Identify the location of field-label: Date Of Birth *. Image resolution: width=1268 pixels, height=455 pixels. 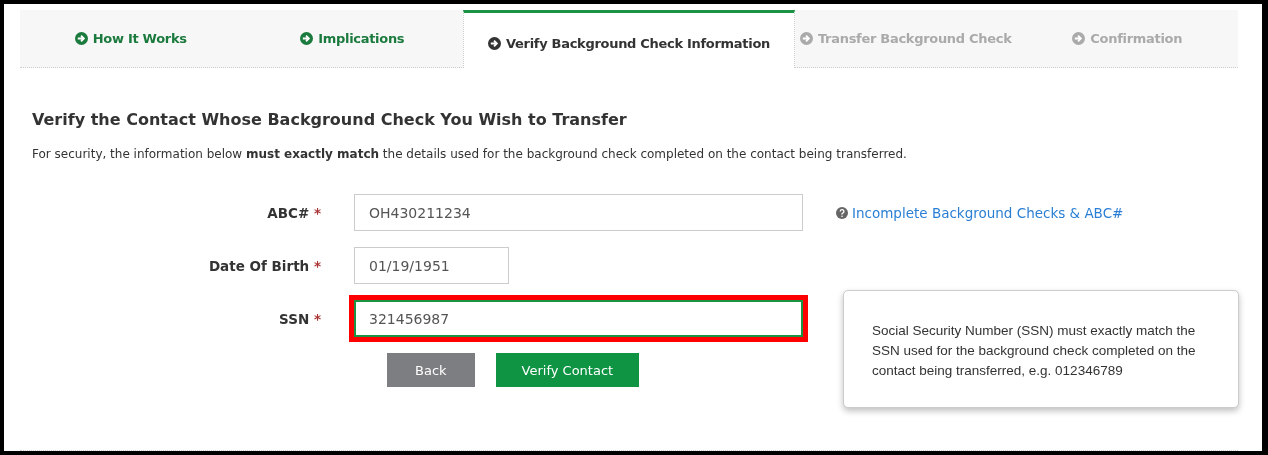
(264, 265).